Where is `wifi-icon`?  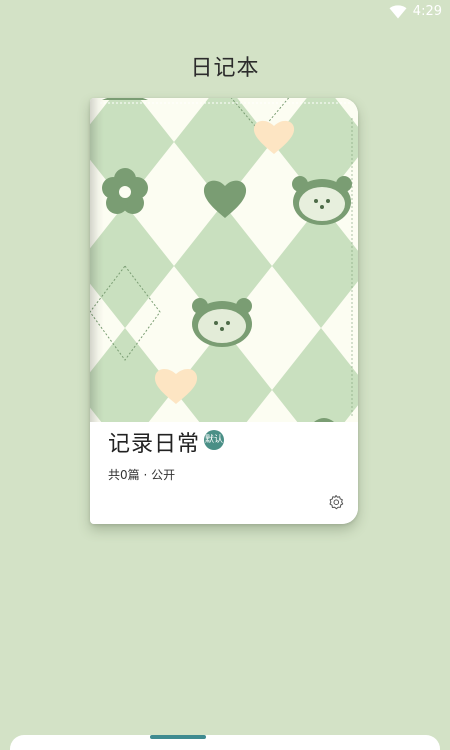 wifi-icon is located at coordinates (398, 11).